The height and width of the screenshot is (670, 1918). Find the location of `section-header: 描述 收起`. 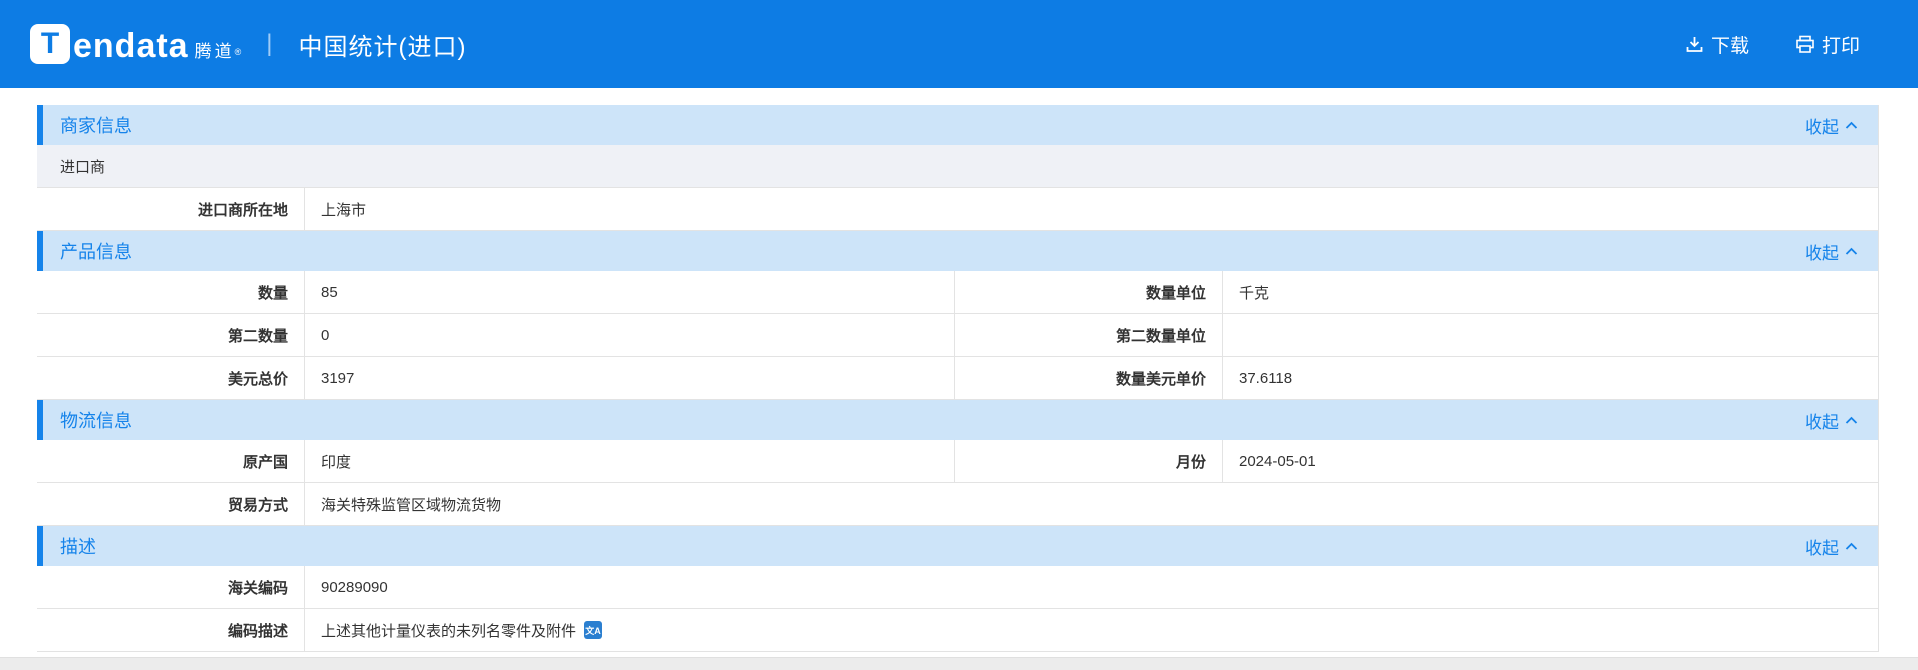

section-header: 描述 收起 is located at coordinates (957, 546).